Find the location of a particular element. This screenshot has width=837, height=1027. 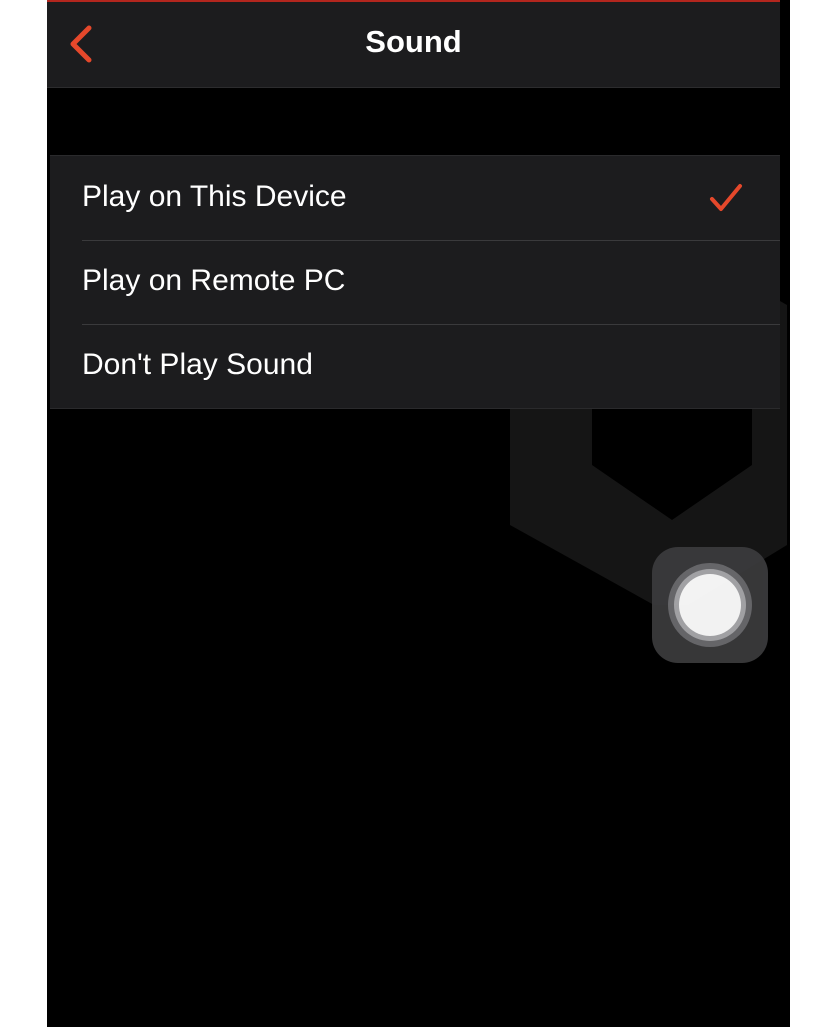

assistive-touch-button is located at coordinates (710, 605).